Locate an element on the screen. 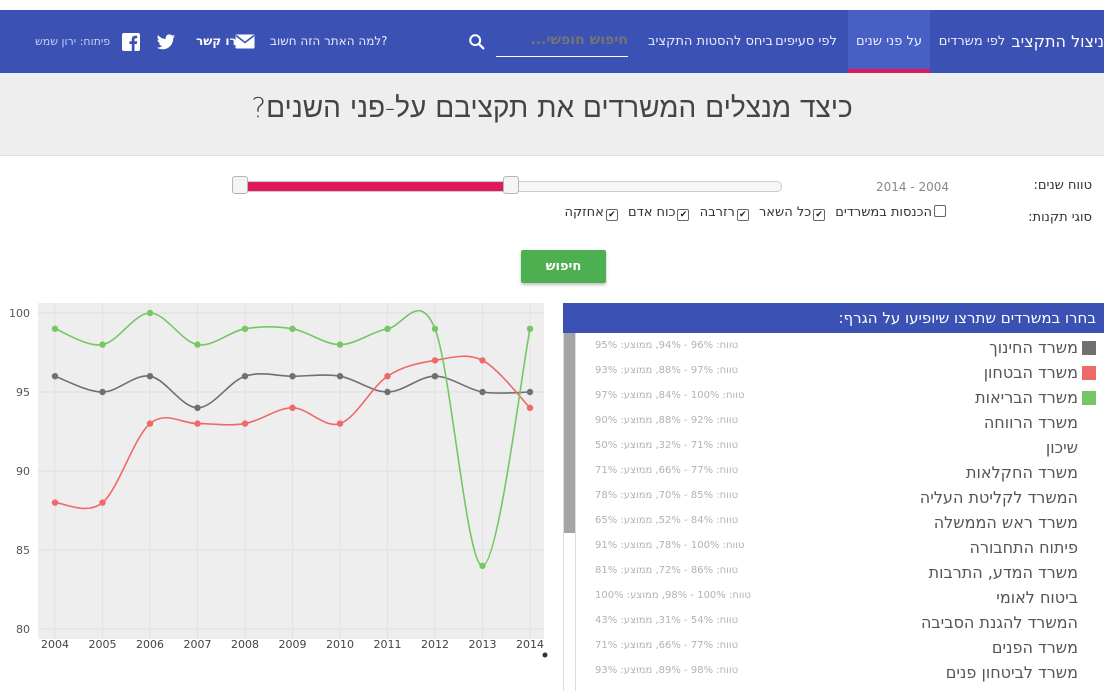 Image resolution: width=1104 pixels, height=695 pixels. ministry-range: טווח: 92% - 88%, ממוצע: 90% is located at coordinates (667, 420).